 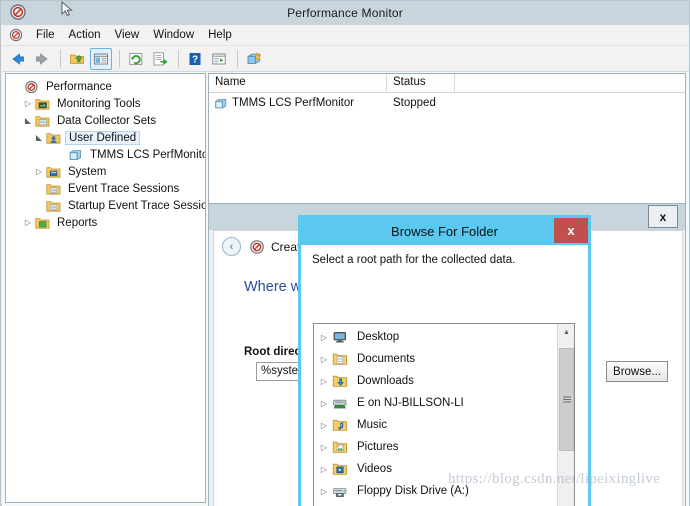 What do you see at coordinates (18, 59) in the screenshot?
I see `back-arrow-icon` at bounding box center [18, 59].